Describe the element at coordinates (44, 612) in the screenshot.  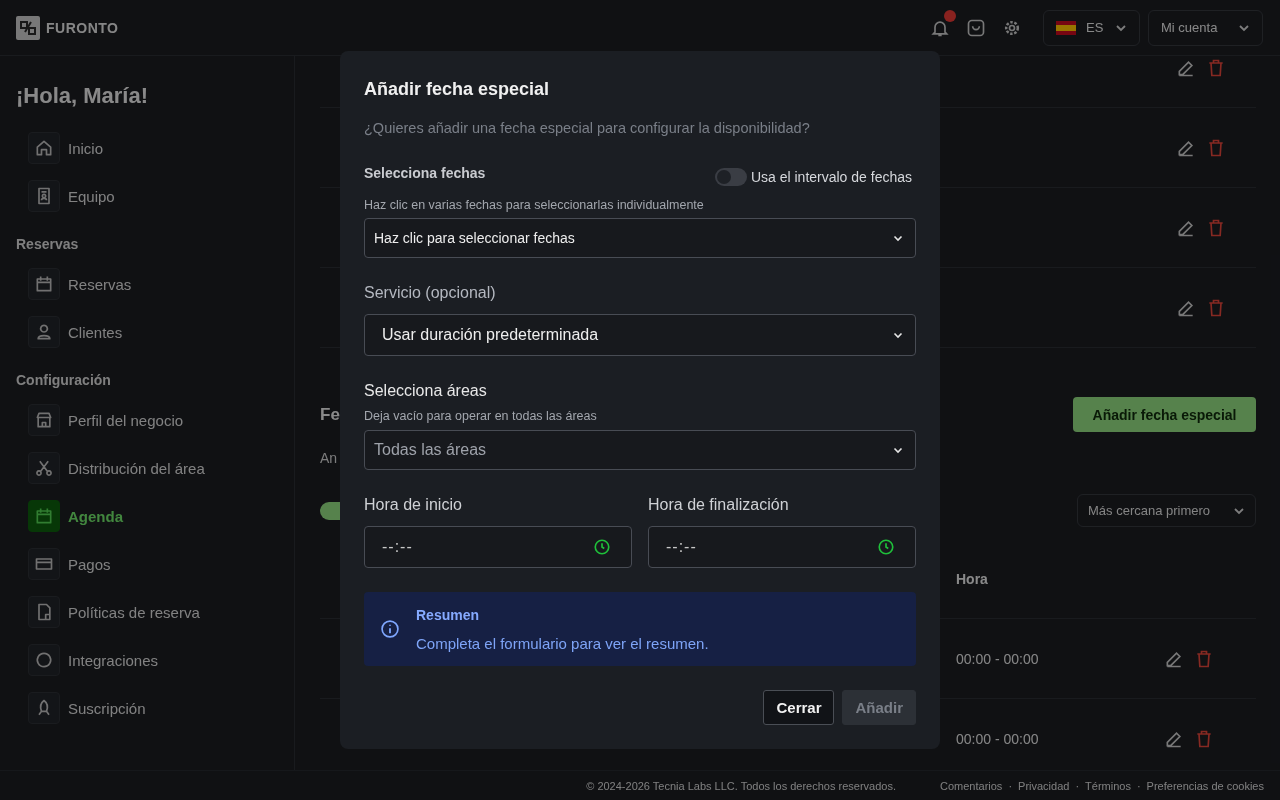
I see `document-icon` at that location.